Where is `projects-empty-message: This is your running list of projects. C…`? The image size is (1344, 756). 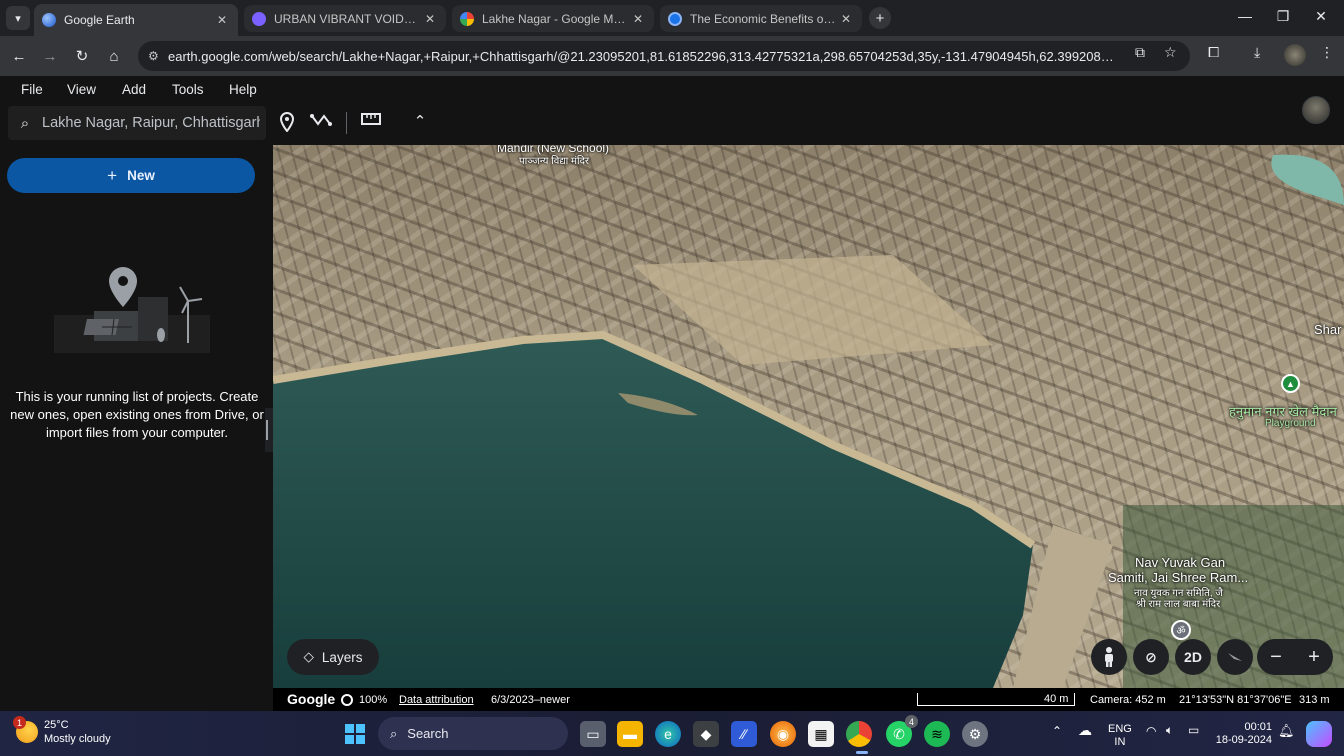 projects-empty-message: This is your running list of projects. C… is located at coordinates (137, 414).